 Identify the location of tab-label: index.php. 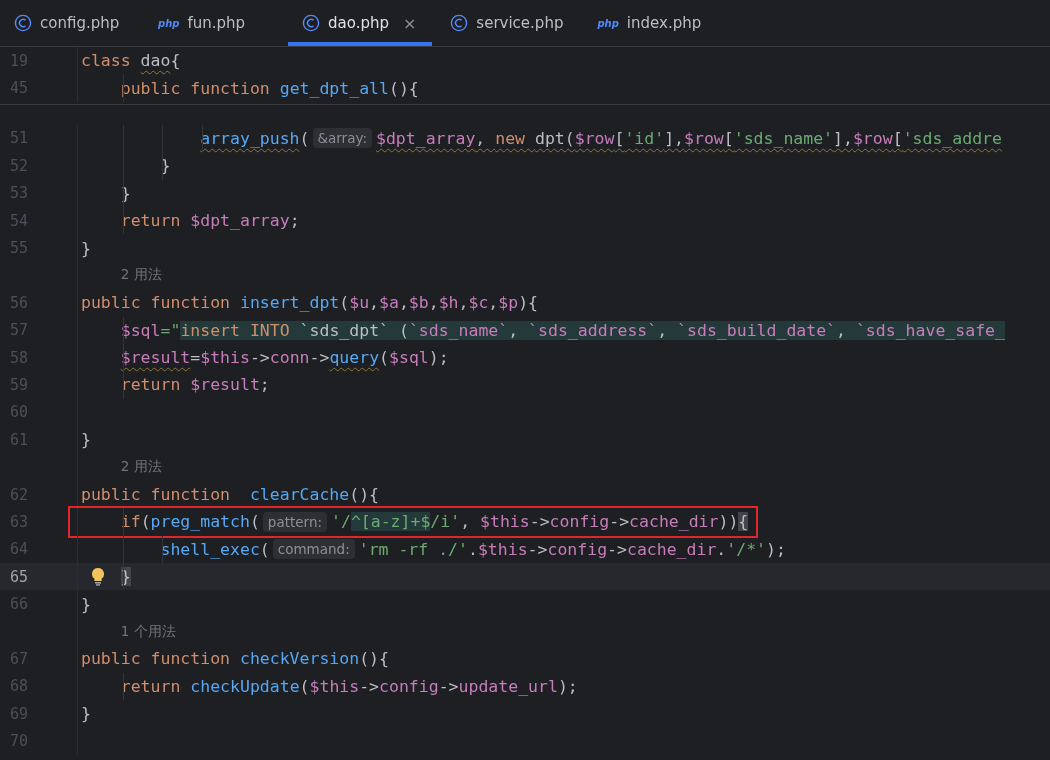
(664, 23).